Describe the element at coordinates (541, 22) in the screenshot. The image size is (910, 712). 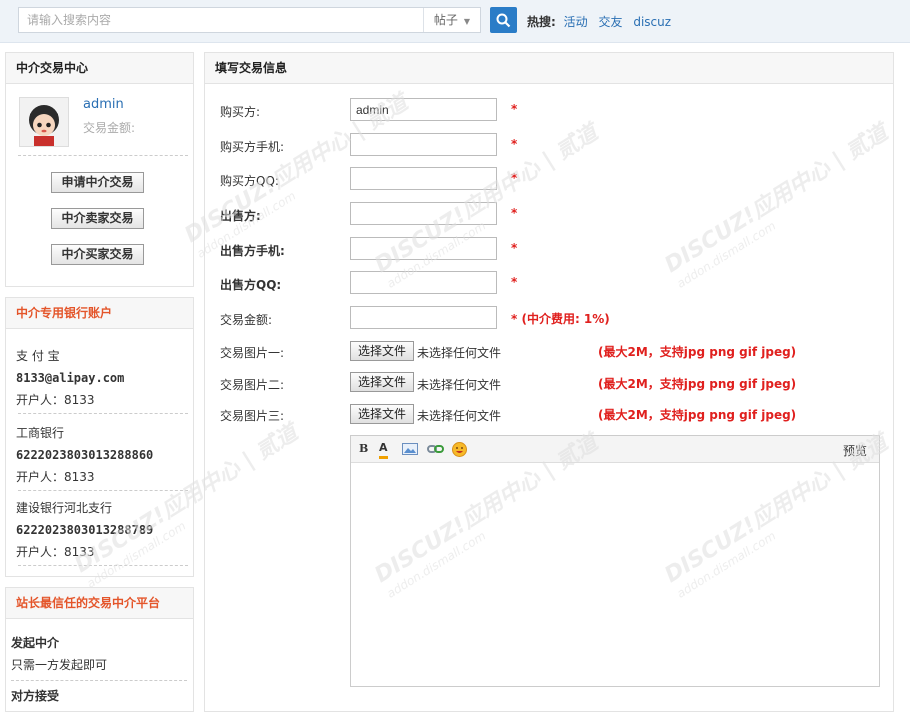
I see `hot-search-label: 热搜:` at that location.